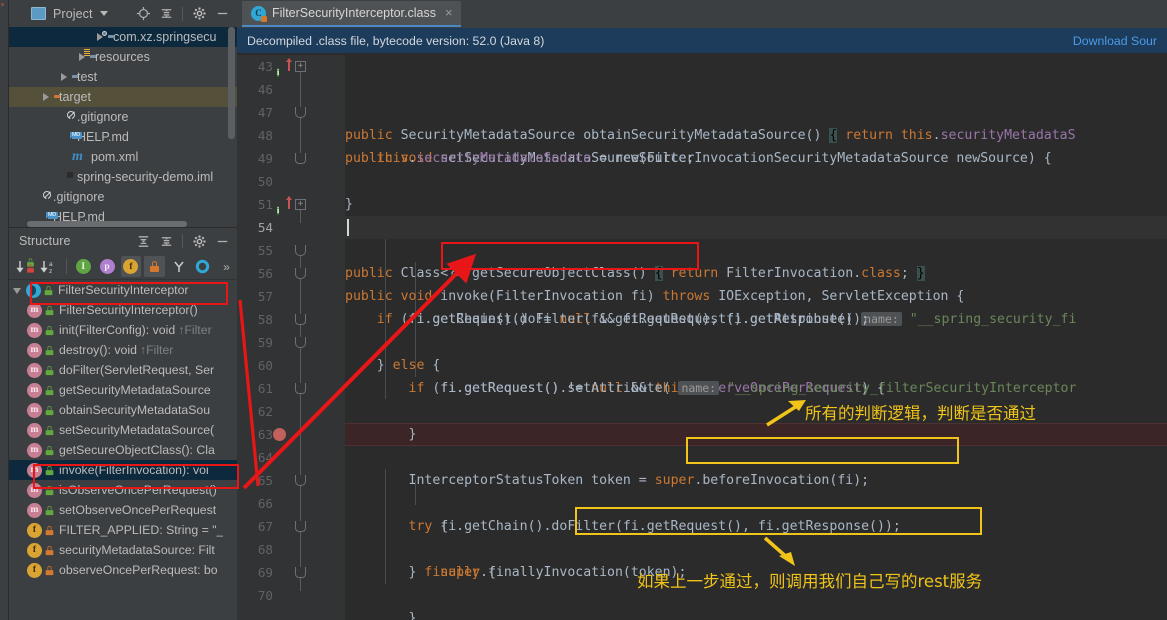 This screenshot has height=620, width=1167. What do you see at coordinates (265, 595) in the screenshot?
I see `line-number: 70` at bounding box center [265, 595].